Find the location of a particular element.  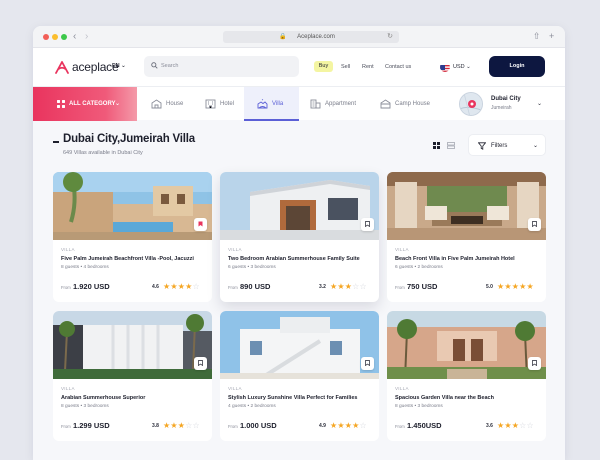

listing-capacity: 8 guests • 3 bedrooms is located at coordinates (419, 406).